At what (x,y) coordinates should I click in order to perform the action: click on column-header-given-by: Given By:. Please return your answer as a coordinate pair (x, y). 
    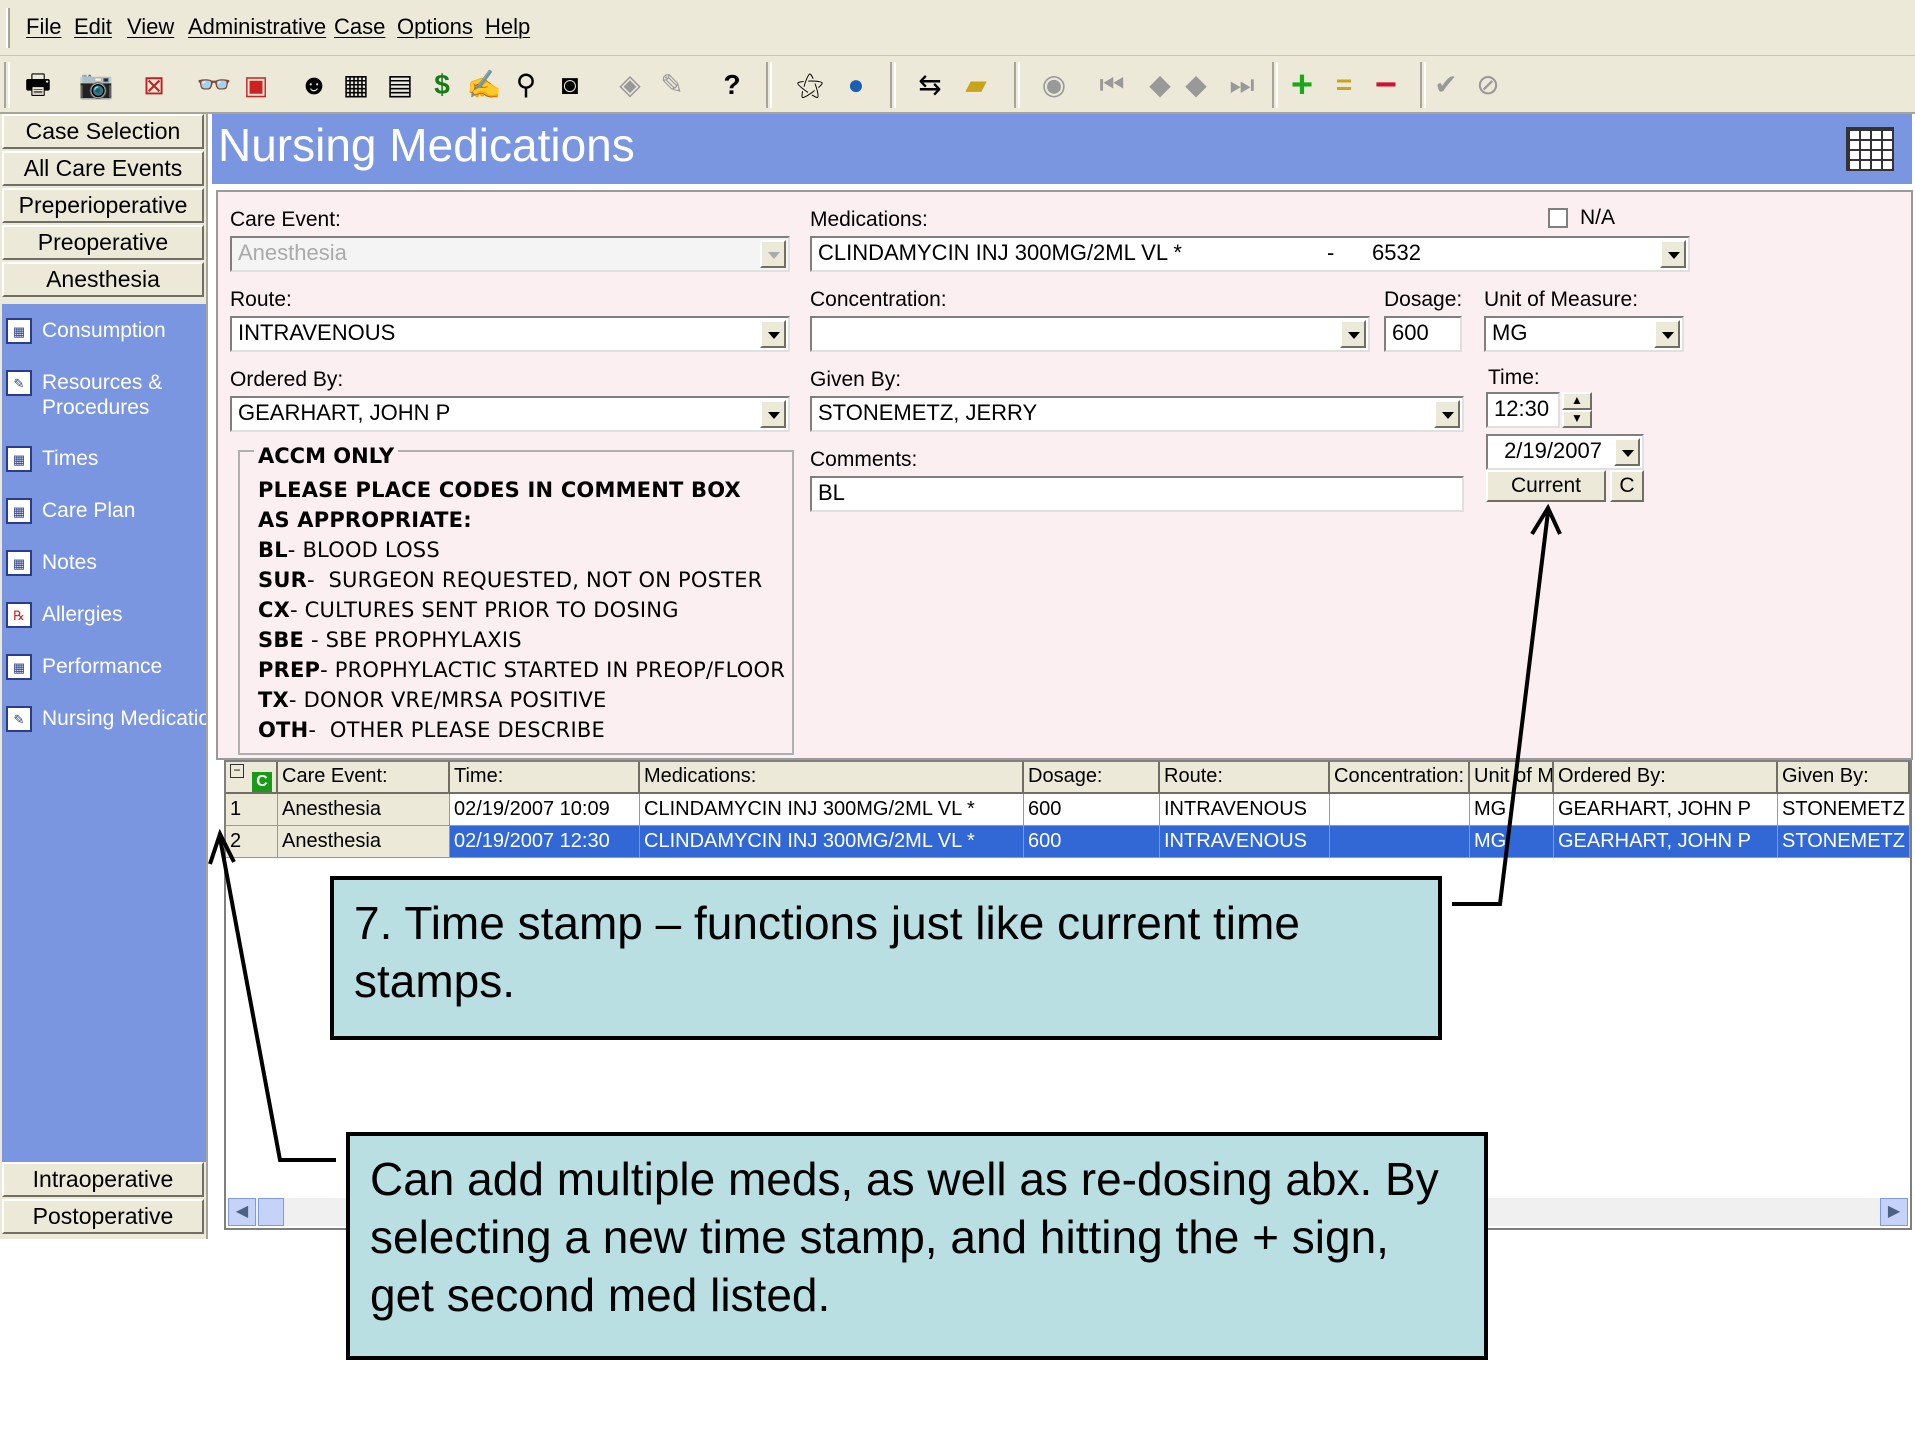
    Looking at the image, I should click on (1844, 778).